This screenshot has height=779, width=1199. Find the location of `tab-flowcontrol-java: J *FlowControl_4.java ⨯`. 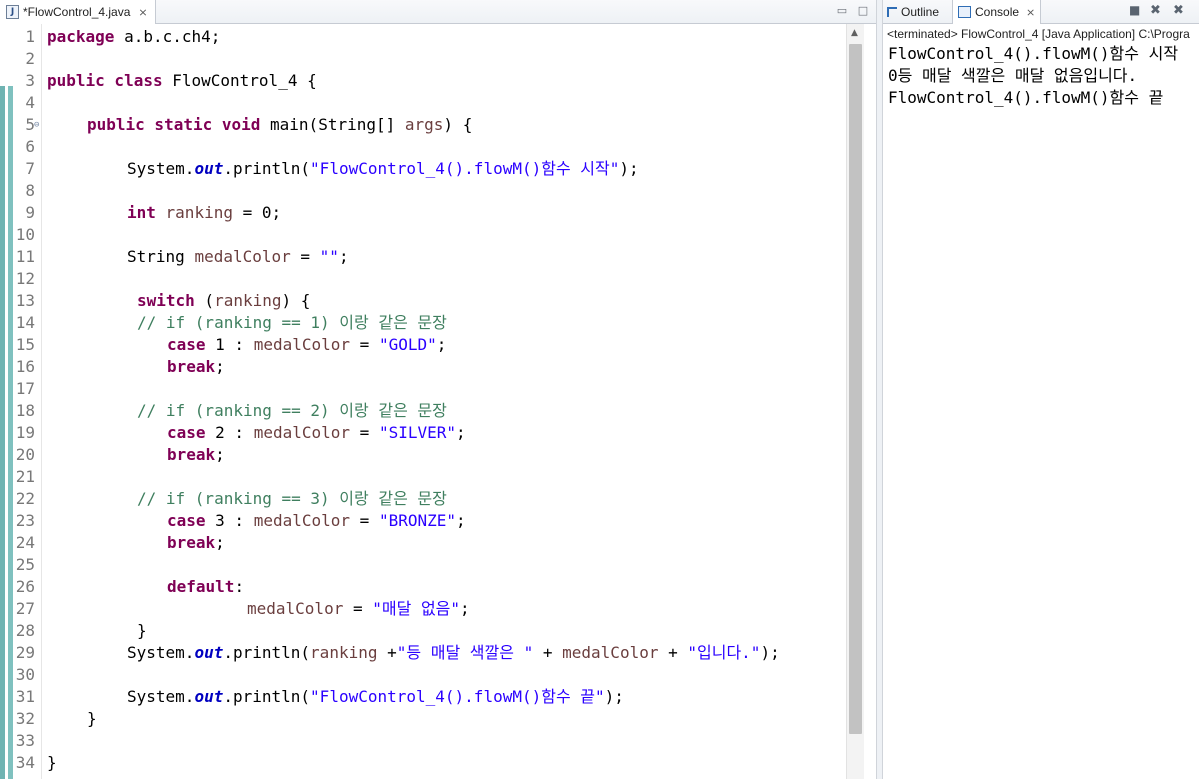

tab-flowcontrol-java: J *FlowControl_4.java ⨯ is located at coordinates (78, 12).